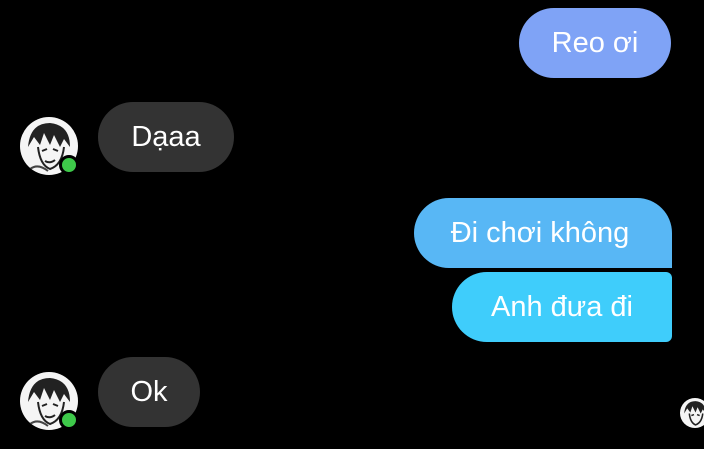  I want to click on message-text: Dạaa, so click(166, 137).